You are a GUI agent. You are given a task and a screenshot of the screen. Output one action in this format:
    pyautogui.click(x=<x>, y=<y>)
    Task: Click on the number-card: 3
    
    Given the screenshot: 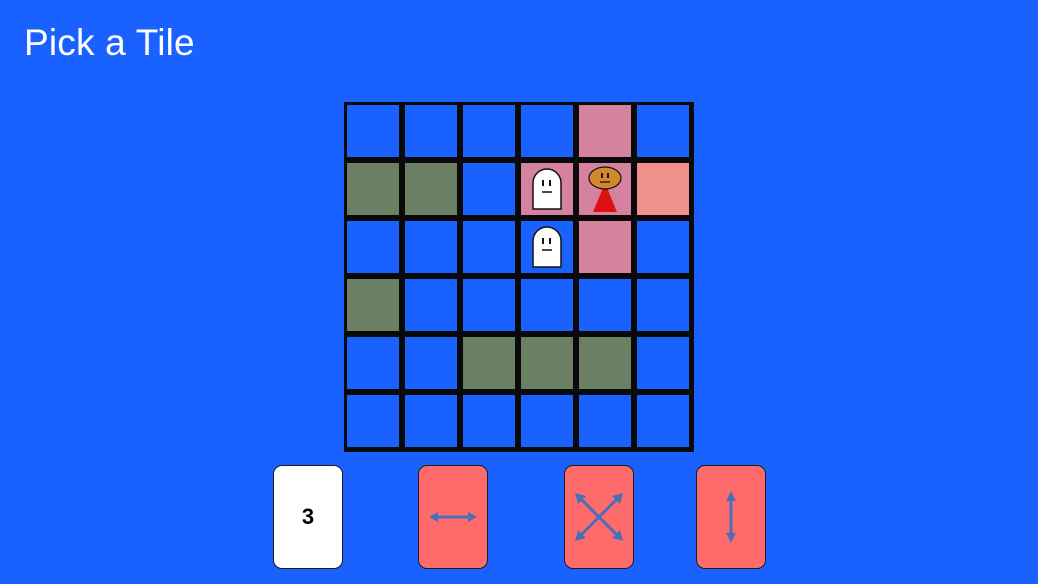 What is the action you would take?
    pyautogui.click(x=308, y=517)
    